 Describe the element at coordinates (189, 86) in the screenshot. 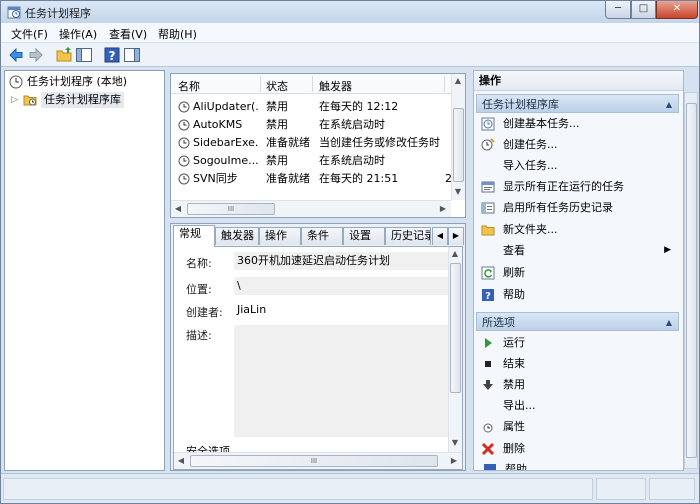

I see `column-header-name: 名称` at that location.